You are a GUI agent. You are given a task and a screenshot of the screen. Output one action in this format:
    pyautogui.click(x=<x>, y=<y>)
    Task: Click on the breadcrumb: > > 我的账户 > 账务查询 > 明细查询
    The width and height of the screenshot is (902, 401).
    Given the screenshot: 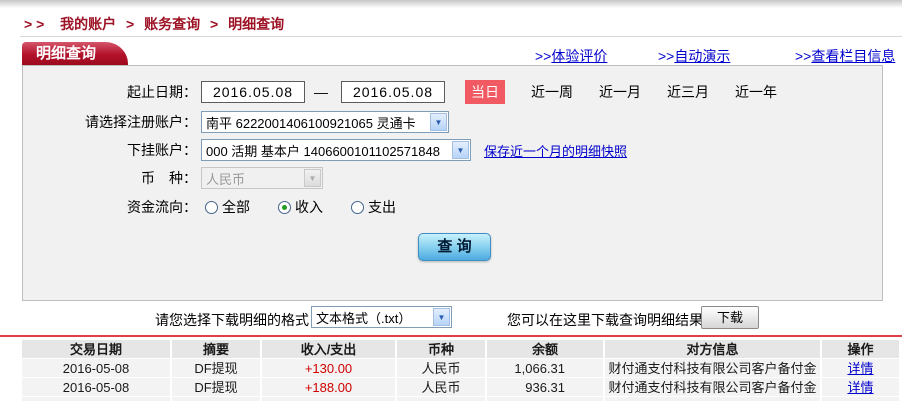 What is the action you would take?
    pyautogui.click(x=154, y=24)
    